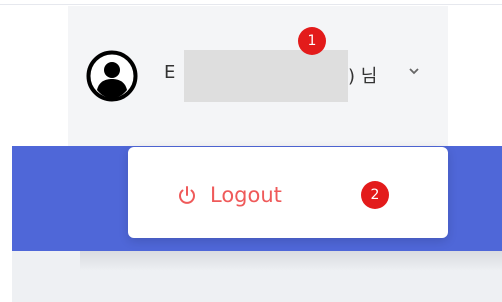 The image size is (502, 302). I want to click on annotation-badge-2: 2, so click(375, 195).